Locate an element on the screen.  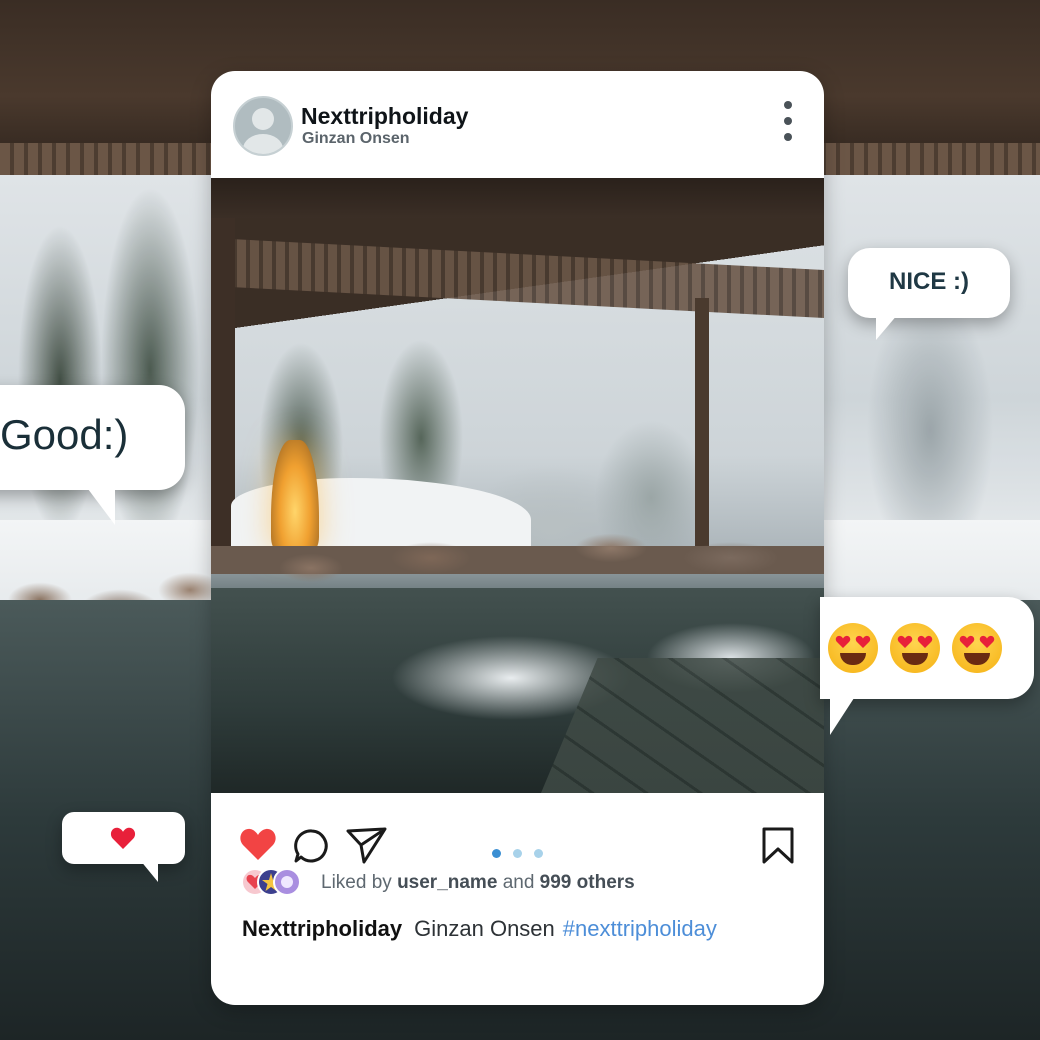
caption-username: Nexttripholiday is located at coordinates (322, 928).